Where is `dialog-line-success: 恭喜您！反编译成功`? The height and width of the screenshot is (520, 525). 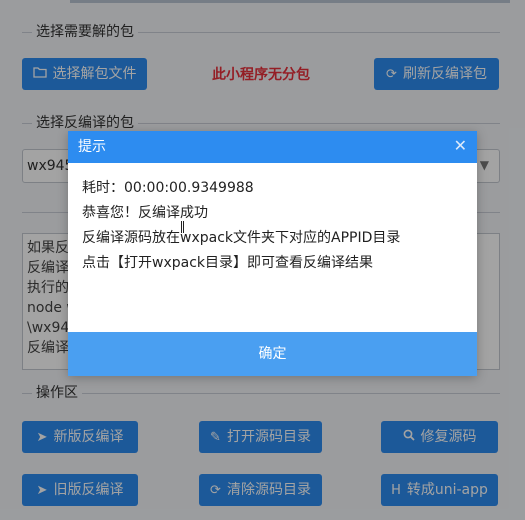
dialog-line-success: 恭喜您！反编译成功 is located at coordinates (145, 213).